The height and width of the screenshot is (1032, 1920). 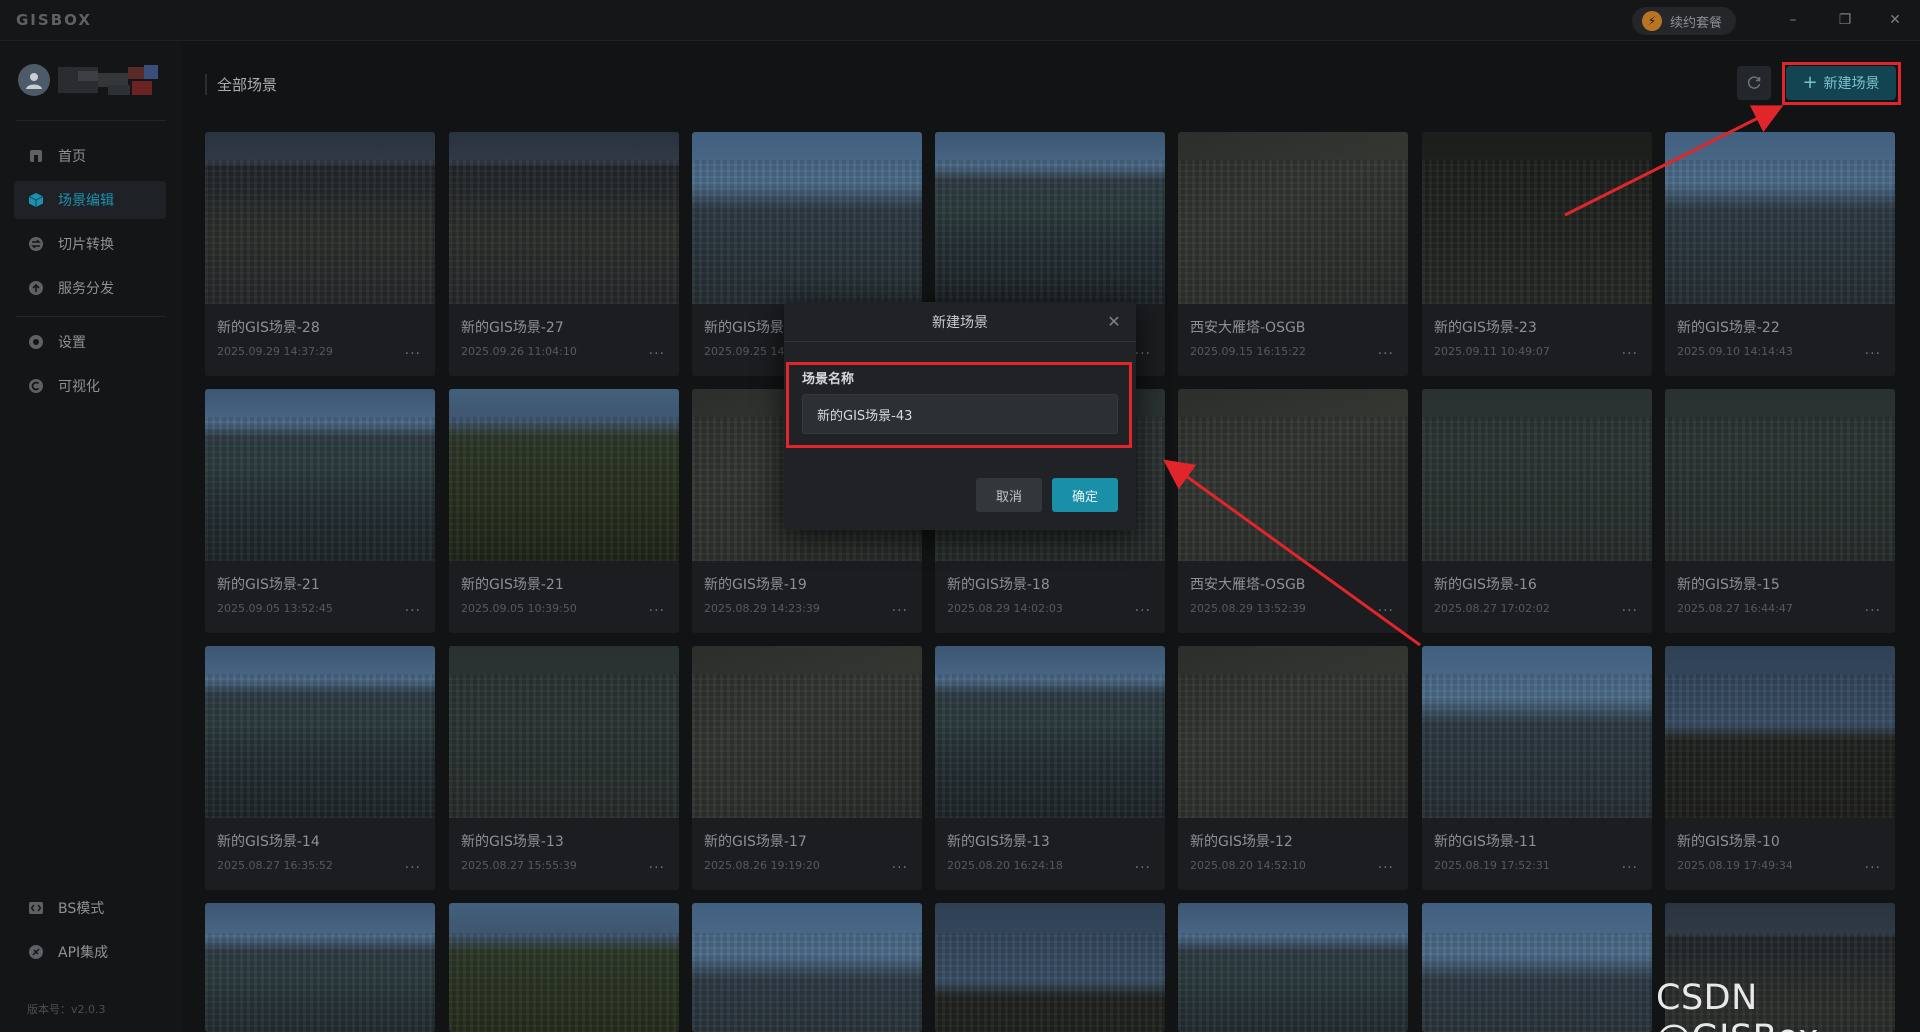 What do you see at coordinates (90, 342) in the screenshot?
I see `sidebar-item-settings: 设置` at bounding box center [90, 342].